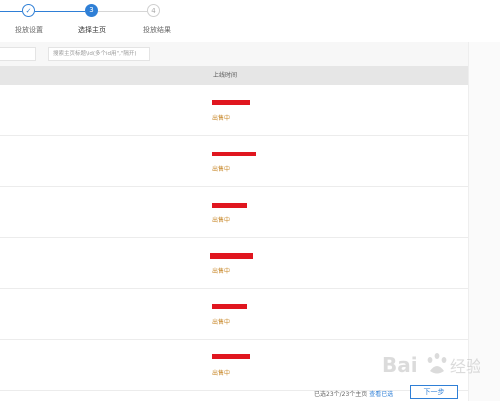 Image resolution: width=500 pixels, height=401 pixels. Describe the element at coordinates (29, 30) in the screenshot. I see `step-label-placement-settings: 投放设置` at that location.